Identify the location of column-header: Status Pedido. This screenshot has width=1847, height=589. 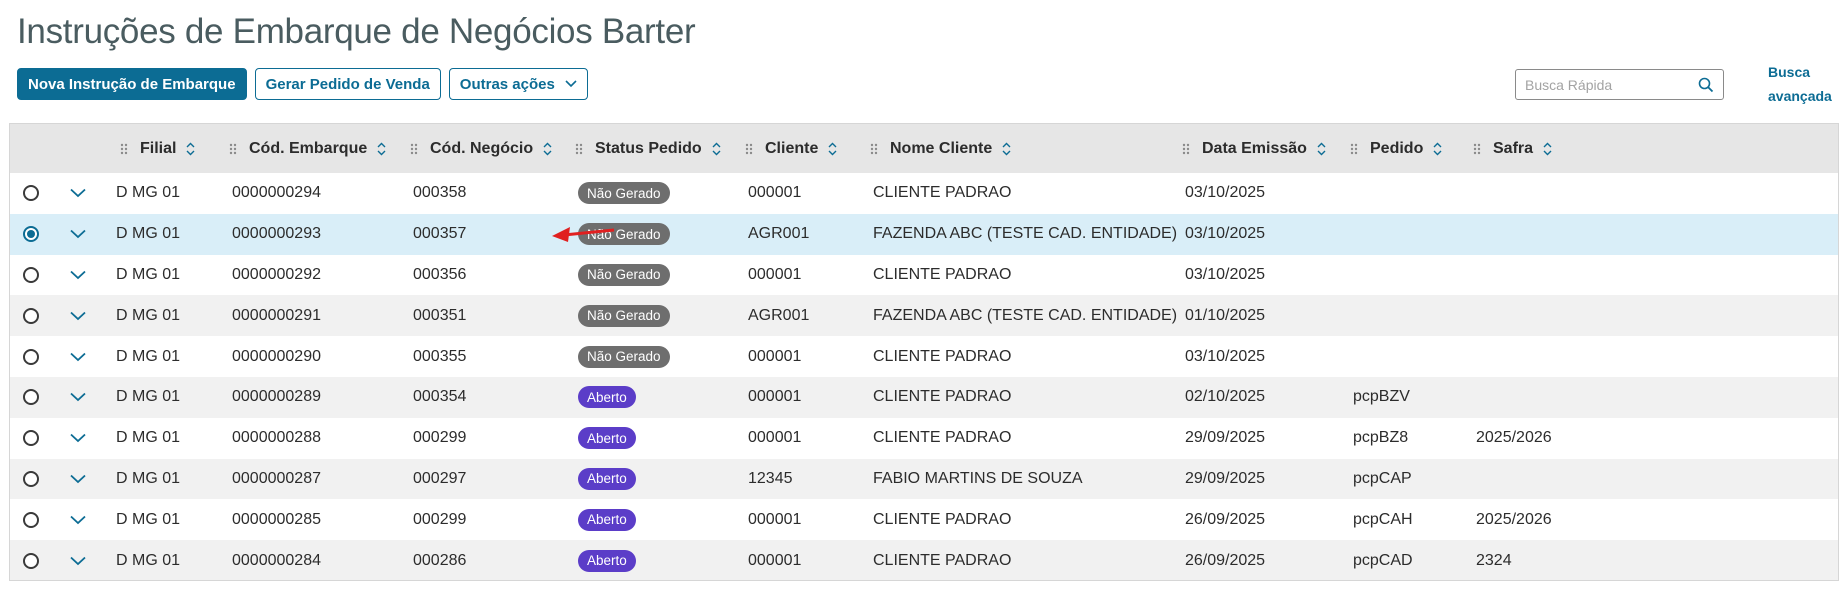
(648, 148).